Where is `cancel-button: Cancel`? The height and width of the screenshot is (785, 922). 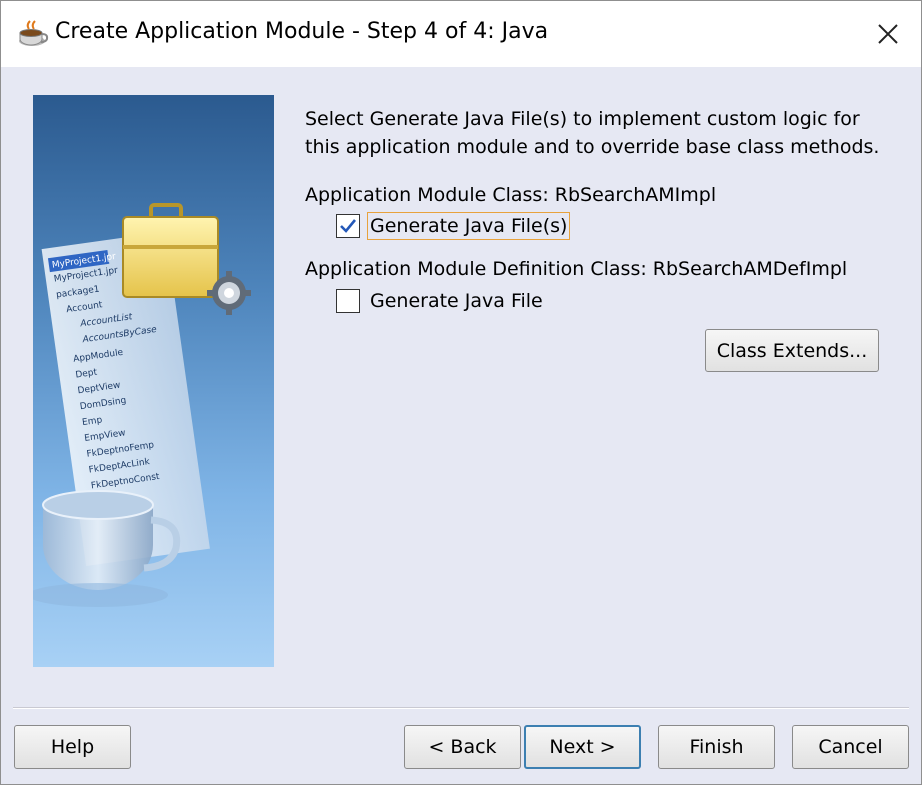
cancel-button: Cancel is located at coordinates (850, 747).